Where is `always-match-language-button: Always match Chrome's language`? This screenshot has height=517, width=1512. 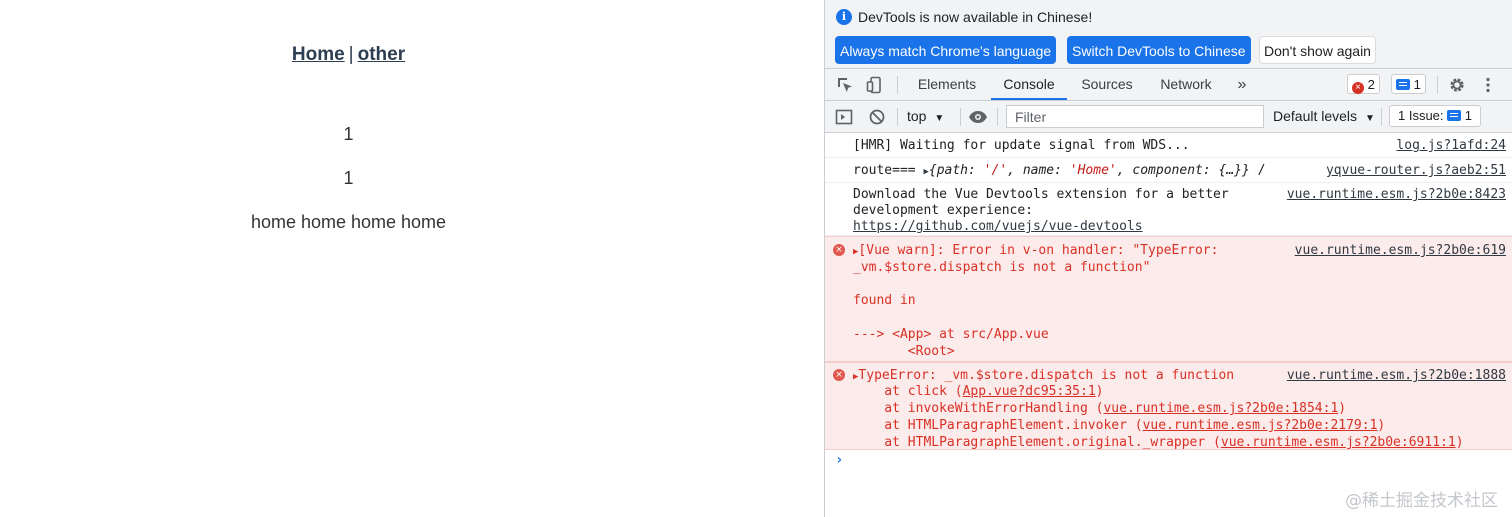 always-match-language-button: Always match Chrome's language is located at coordinates (946, 50).